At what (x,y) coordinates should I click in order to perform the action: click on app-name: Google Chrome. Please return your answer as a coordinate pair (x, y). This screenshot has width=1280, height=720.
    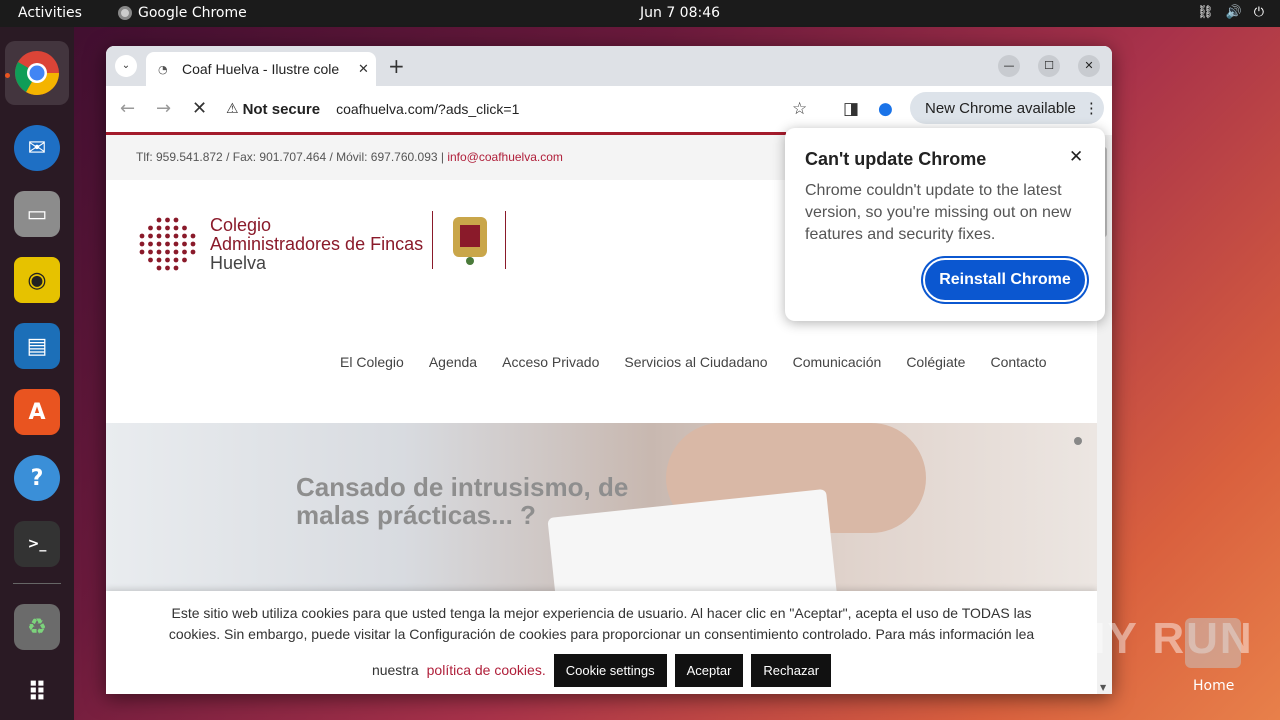
    Looking at the image, I should click on (192, 13).